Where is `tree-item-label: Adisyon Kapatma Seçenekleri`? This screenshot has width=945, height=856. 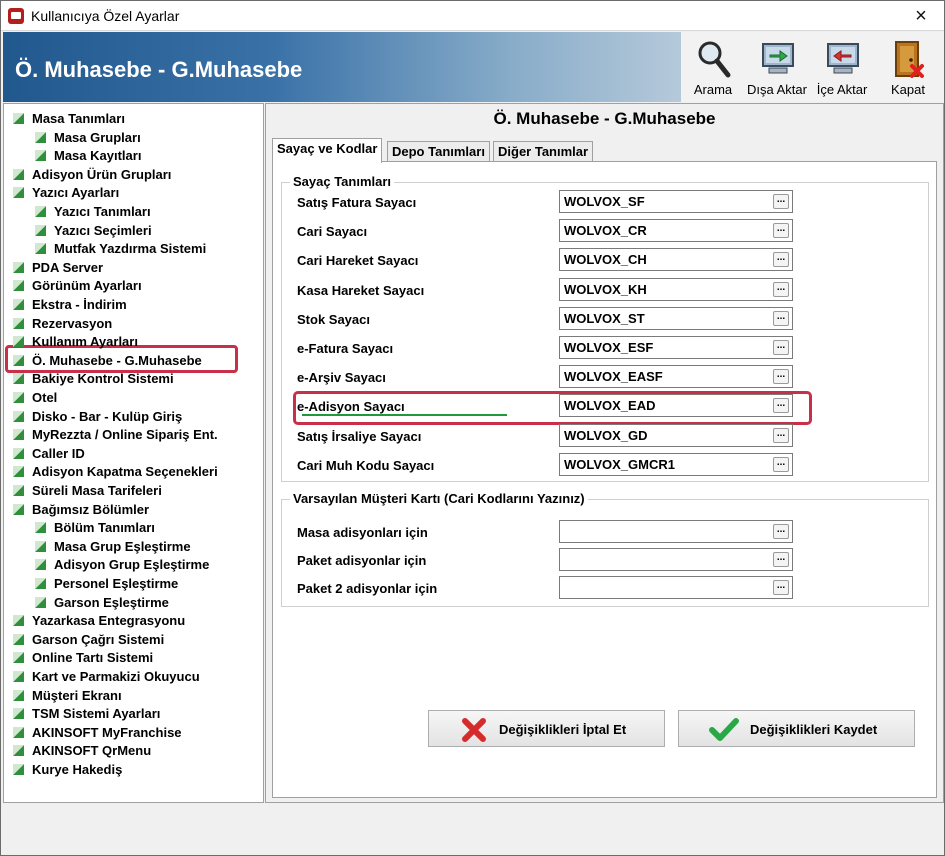
tree-item-label: Adisyon Kapatma Seçenekleri is located at coordinates (125, 472).